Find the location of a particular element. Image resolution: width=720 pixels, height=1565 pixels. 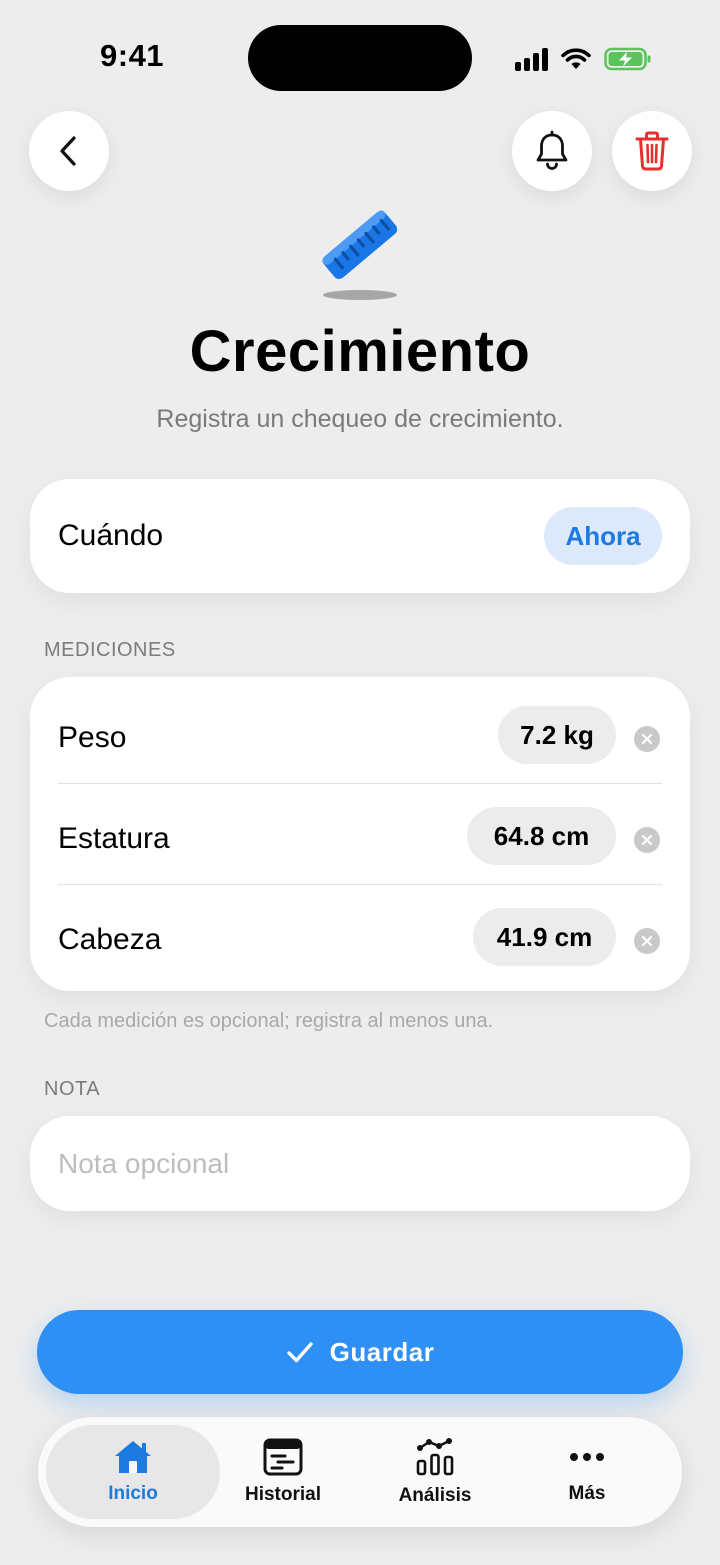

checkmark-icon is located at coordinates (299, 1352).